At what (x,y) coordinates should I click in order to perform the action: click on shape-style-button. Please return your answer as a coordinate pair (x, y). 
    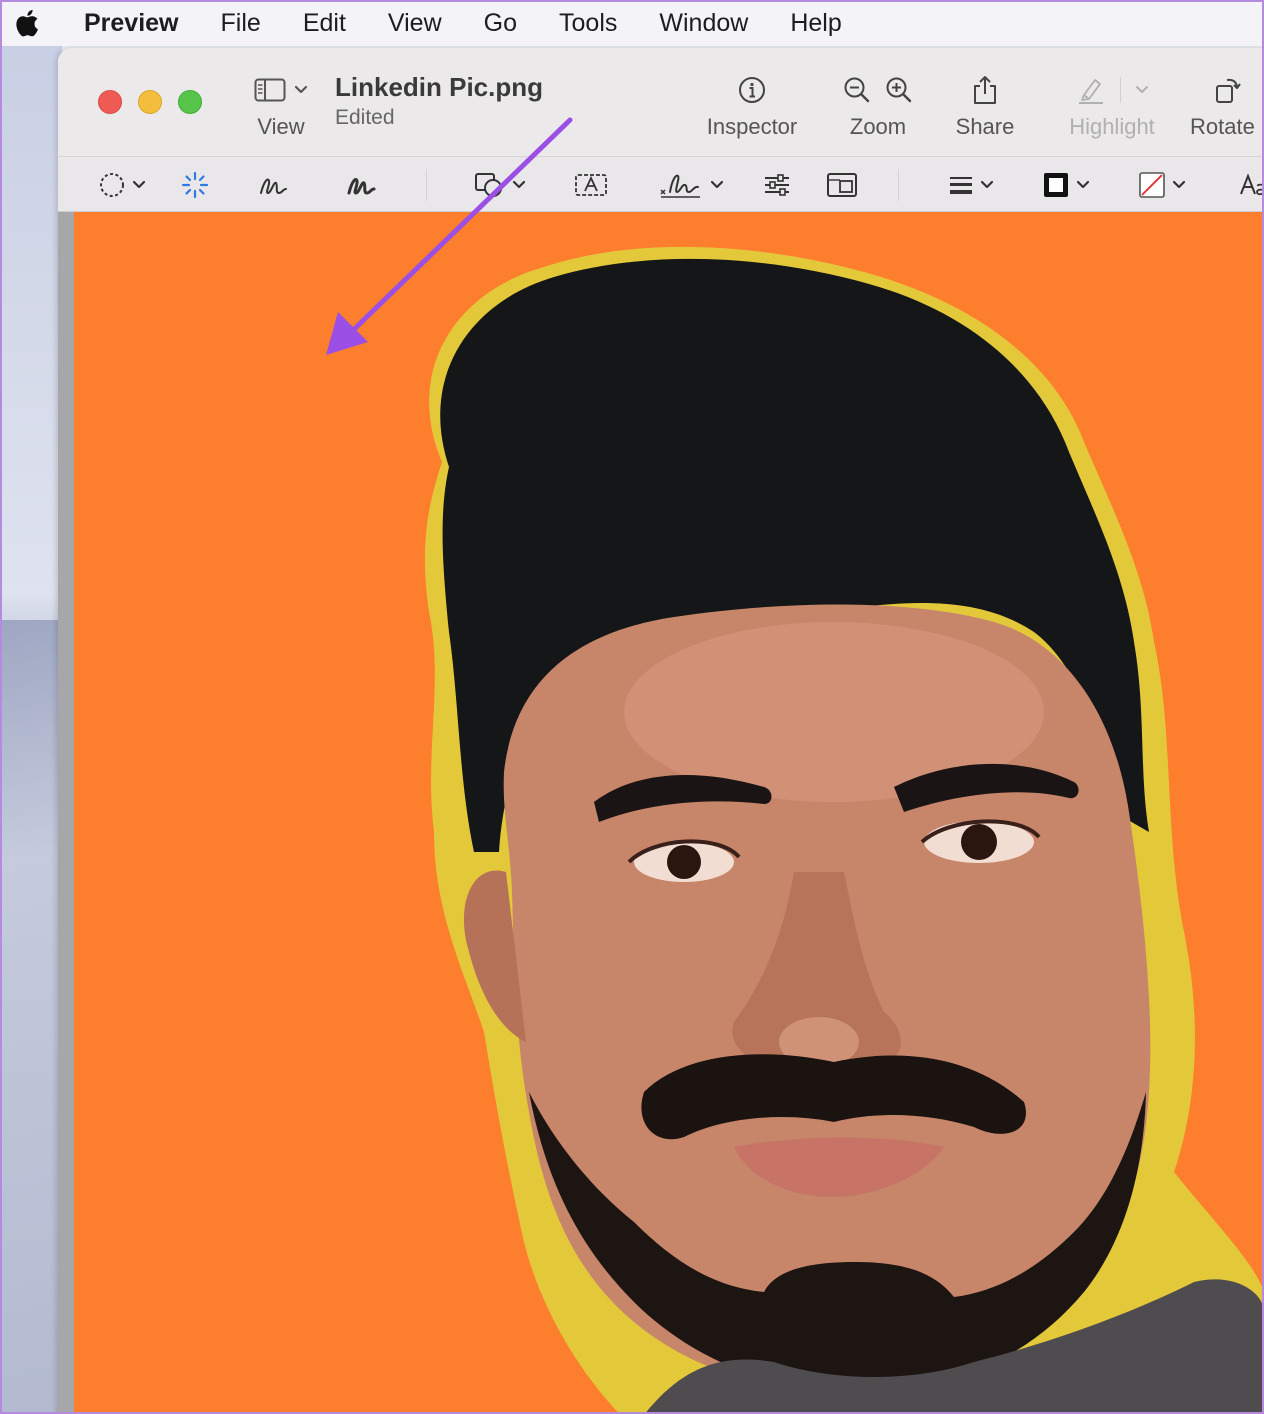
    Looking at the image, I should click on (971, 185).